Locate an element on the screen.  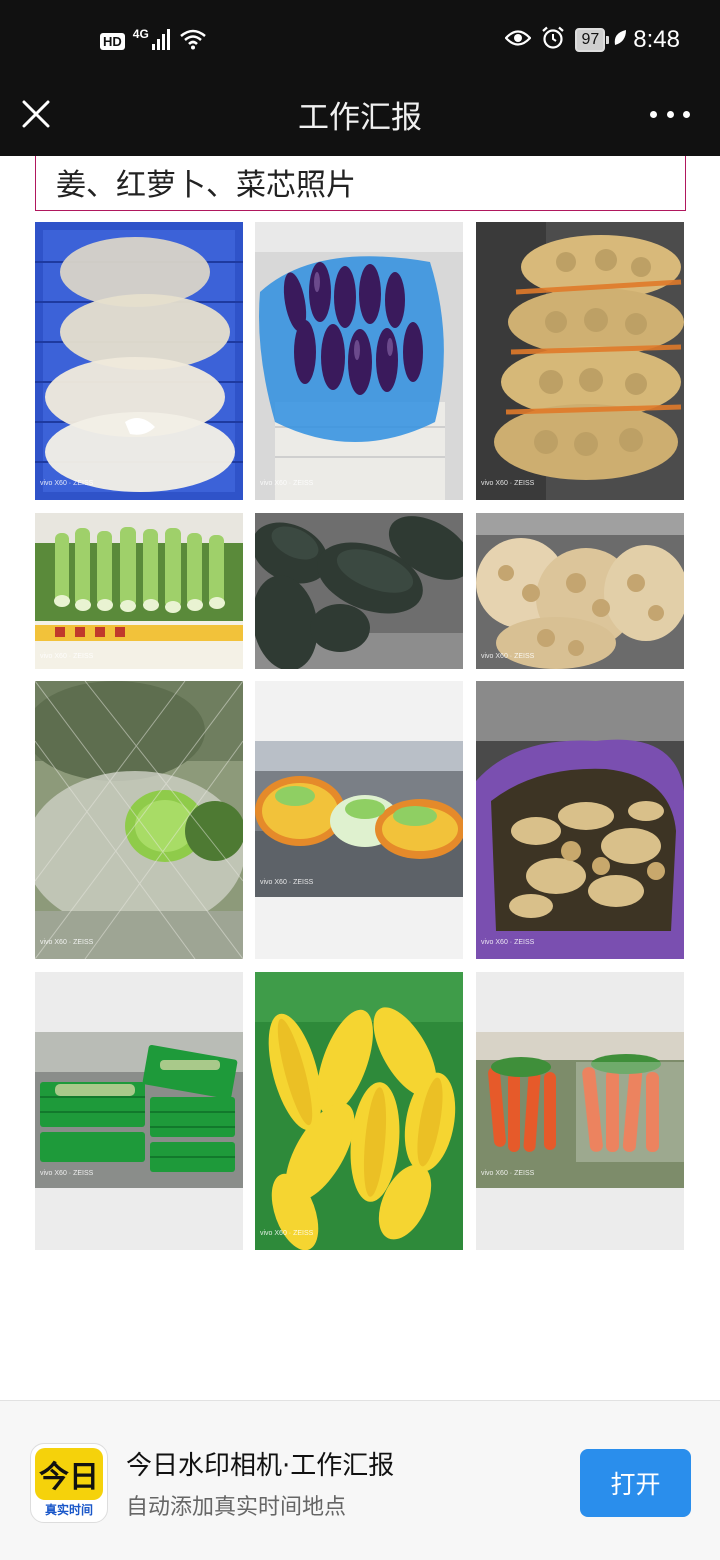
status-bar: HD 4G 97 8:48 is located at coordinates (360, 42).